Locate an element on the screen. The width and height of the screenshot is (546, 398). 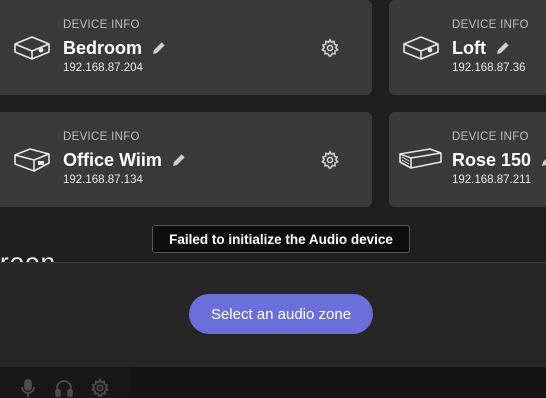
device-card-rose-150: DEVICE INFO Rose 150 192.168.87.211 is located at coordinates (467, 159).